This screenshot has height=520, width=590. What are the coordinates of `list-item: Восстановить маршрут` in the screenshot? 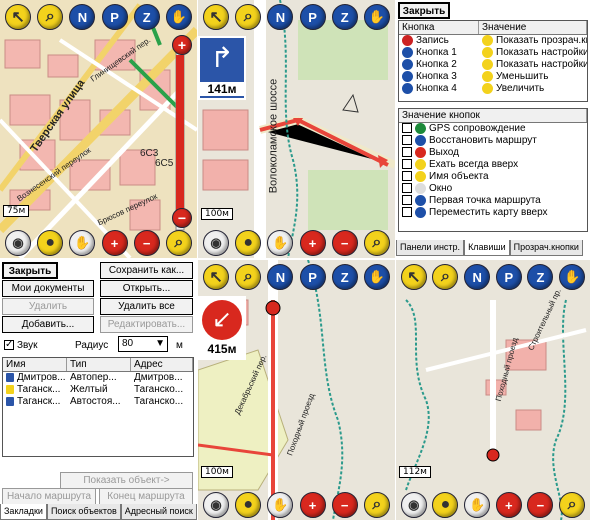 It's located at (493, 140).